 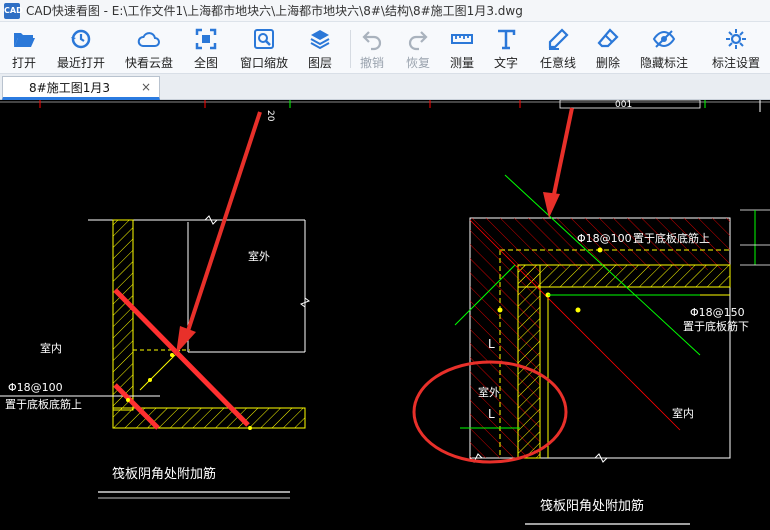 What do you see at coordinates (319, 63) in the screenshot?
I see `layers-label: 图层` at bounding box center [319, 63].